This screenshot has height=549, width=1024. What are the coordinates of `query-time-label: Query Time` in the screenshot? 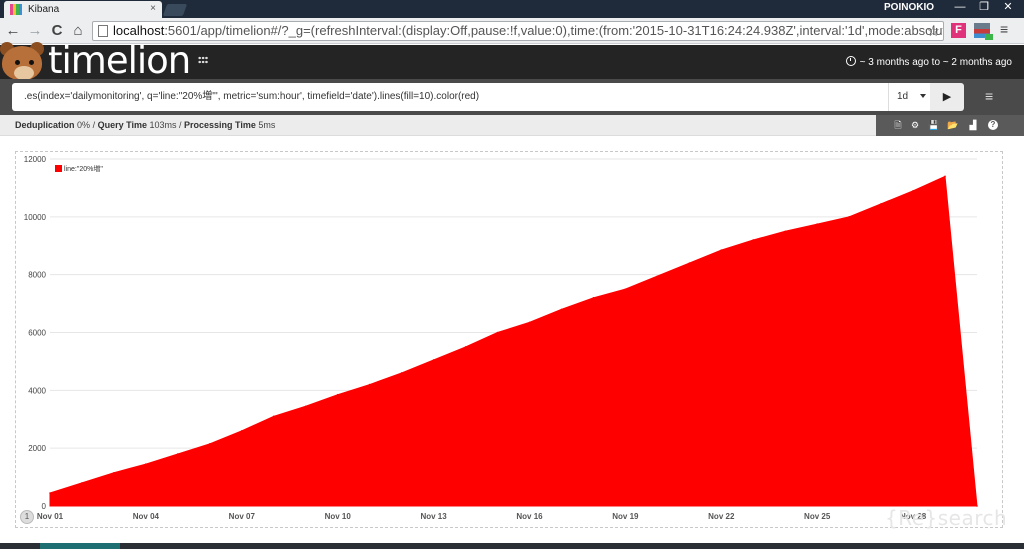 It's located at (122, 125).